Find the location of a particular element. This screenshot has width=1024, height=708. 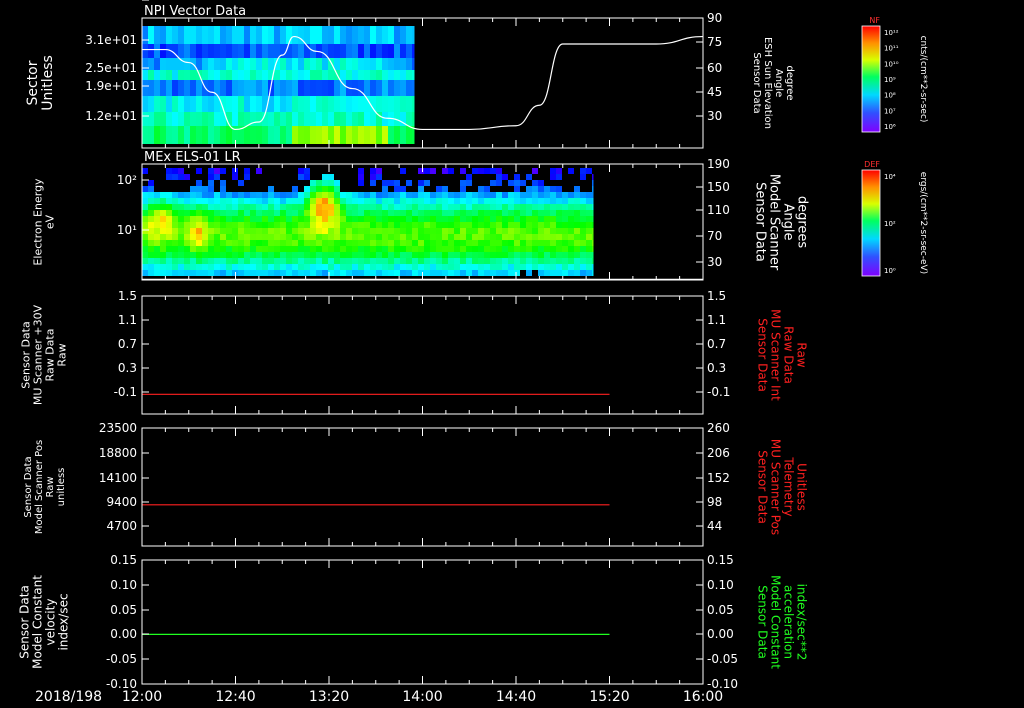

colorbar-label: NF is located at coordinates (874, 20).